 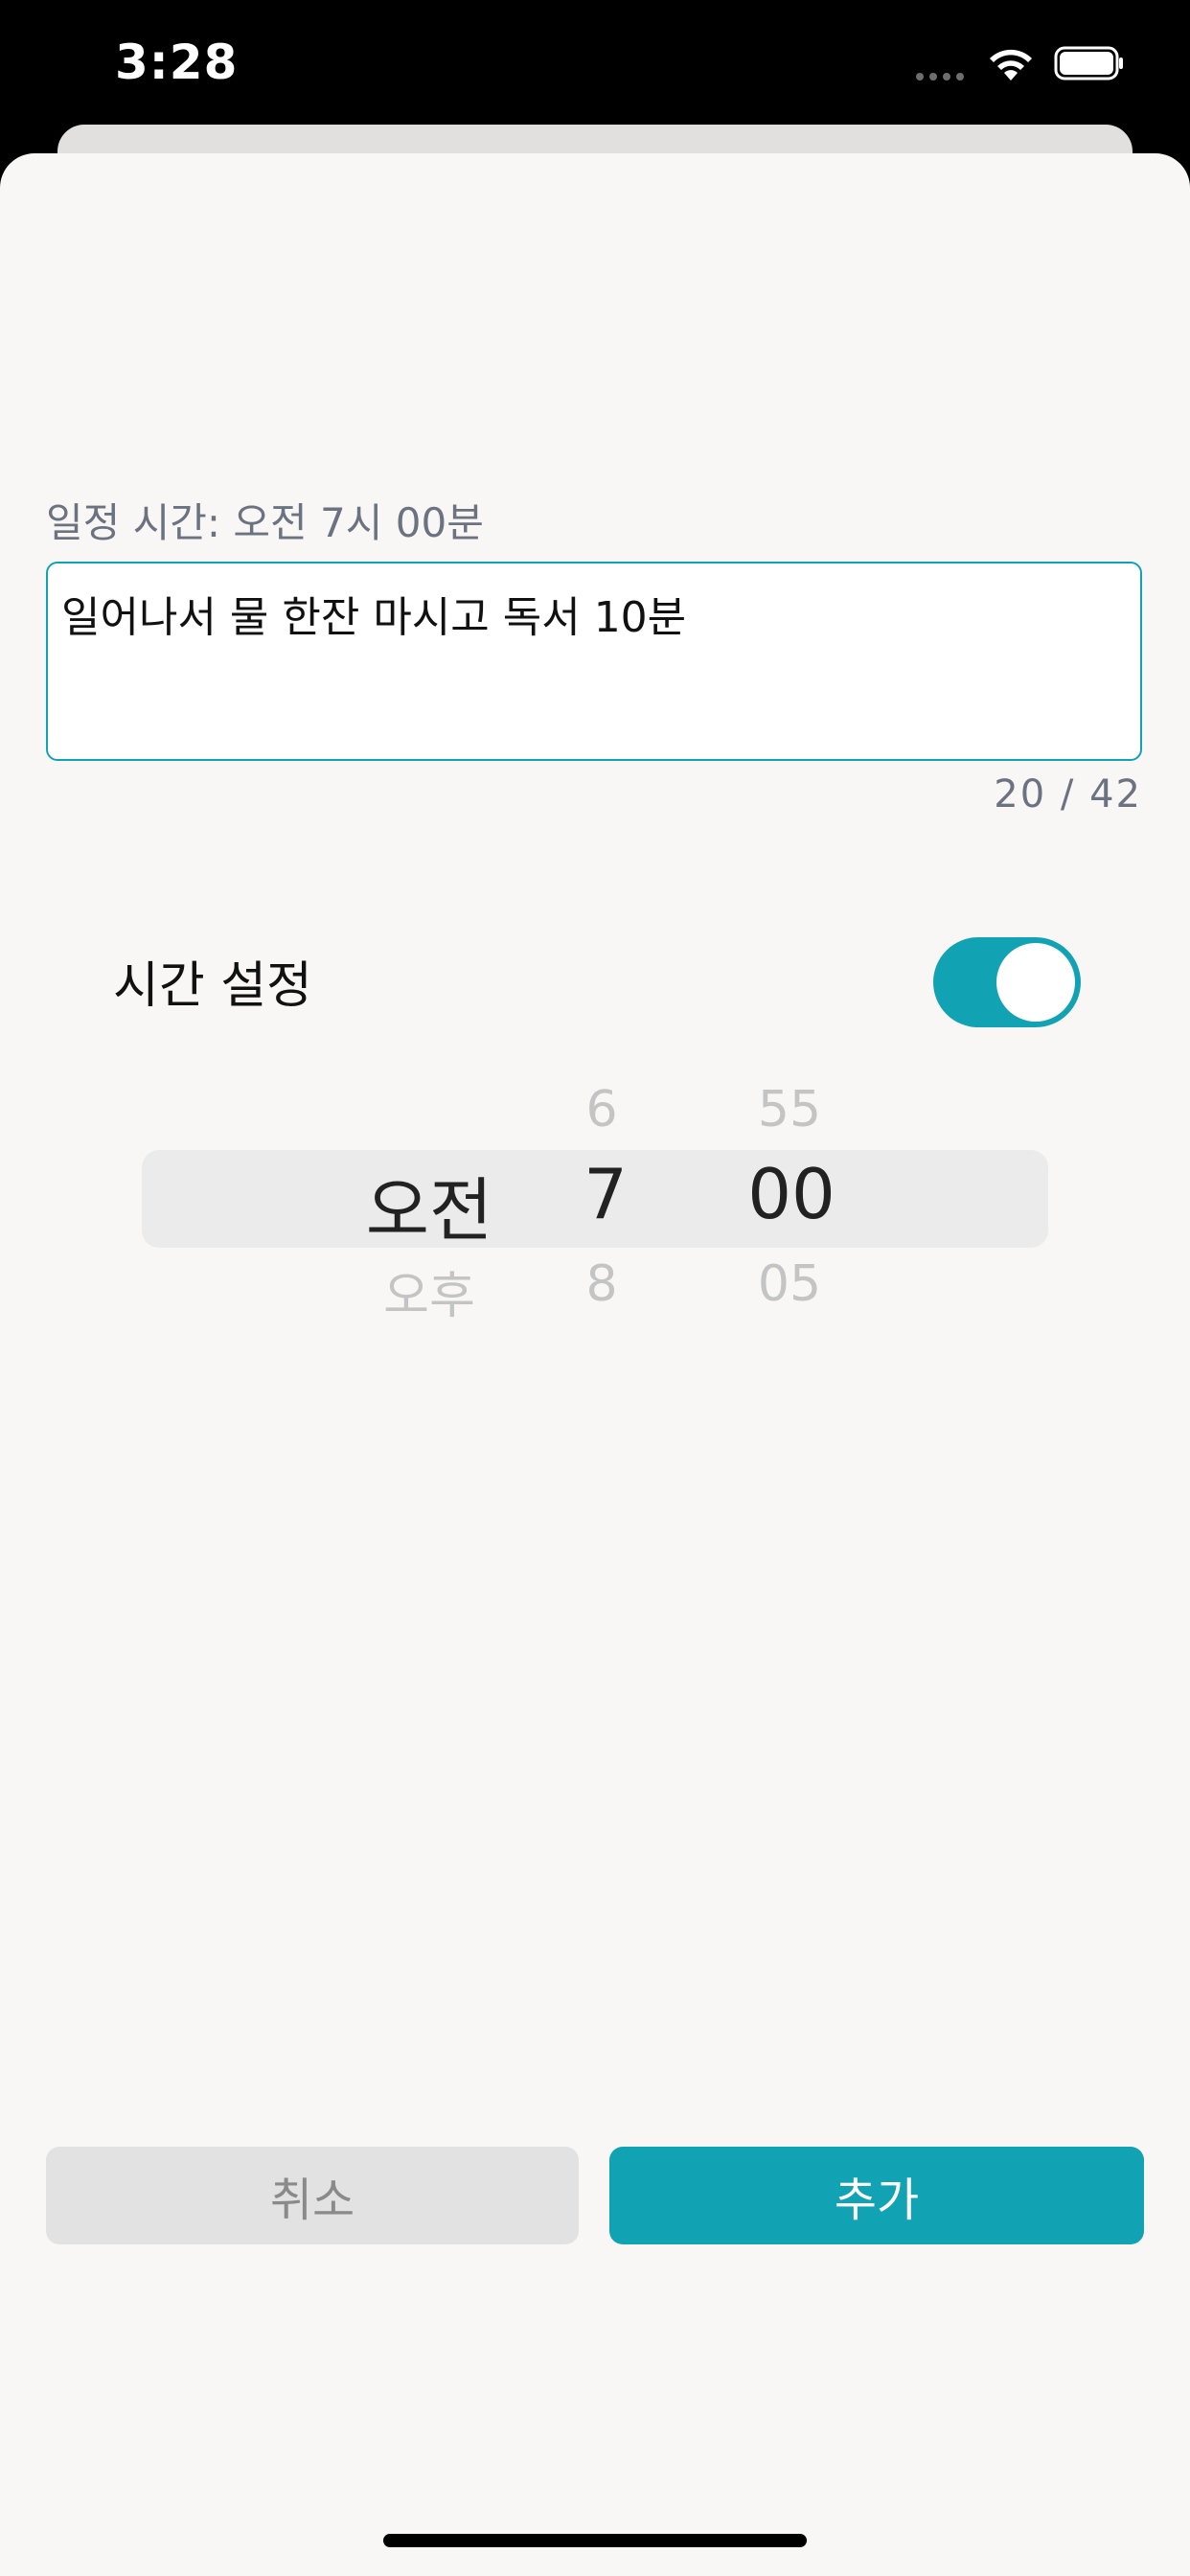 I want to click on time-setting-toggle, so click(x=1007, y=982).